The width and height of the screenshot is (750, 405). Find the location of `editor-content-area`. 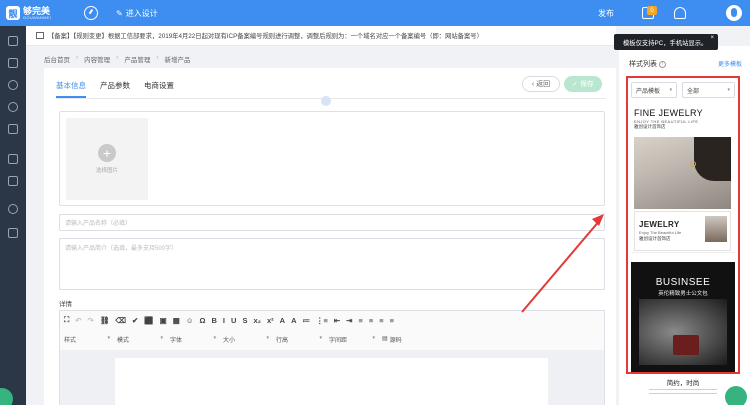

editor-content-area is located at coordinates (331, 381).